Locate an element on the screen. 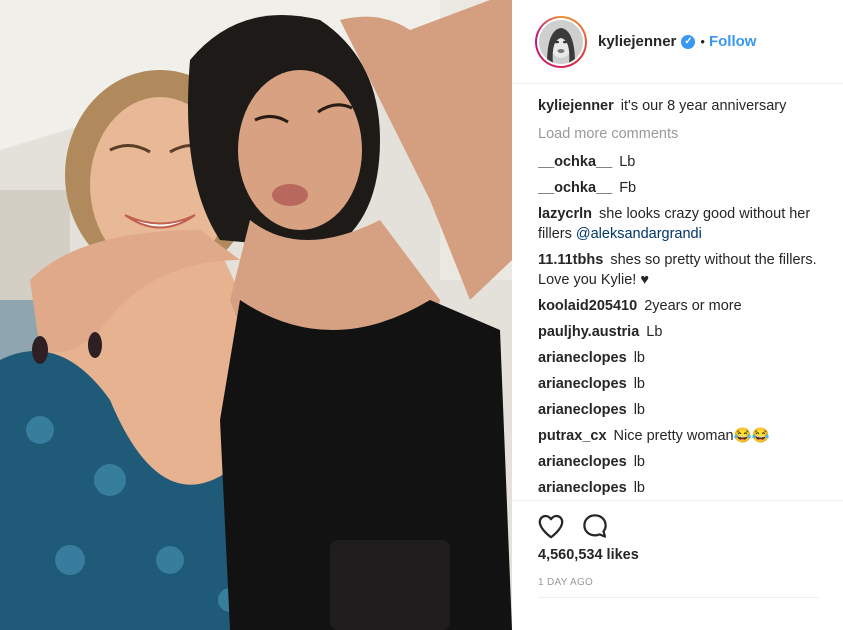 This screenshot has height=630, width=843. comment-item: __ochka__ Fb is located at coordinates (684, 188).